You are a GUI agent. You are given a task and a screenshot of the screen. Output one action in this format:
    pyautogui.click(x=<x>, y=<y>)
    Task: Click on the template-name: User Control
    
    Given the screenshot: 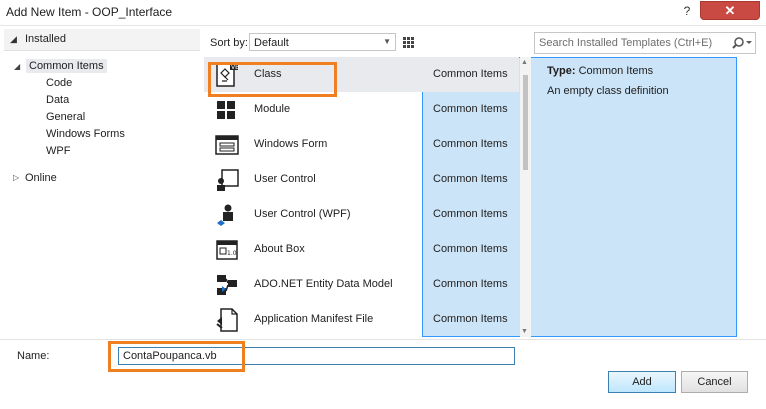 What is the action you would take?
    pyautogui.click(x=285, y=179)
    